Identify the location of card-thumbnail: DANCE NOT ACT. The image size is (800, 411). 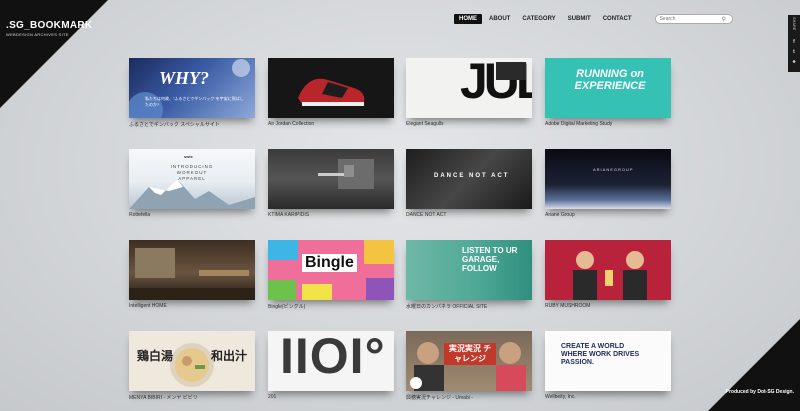
(469, 179).